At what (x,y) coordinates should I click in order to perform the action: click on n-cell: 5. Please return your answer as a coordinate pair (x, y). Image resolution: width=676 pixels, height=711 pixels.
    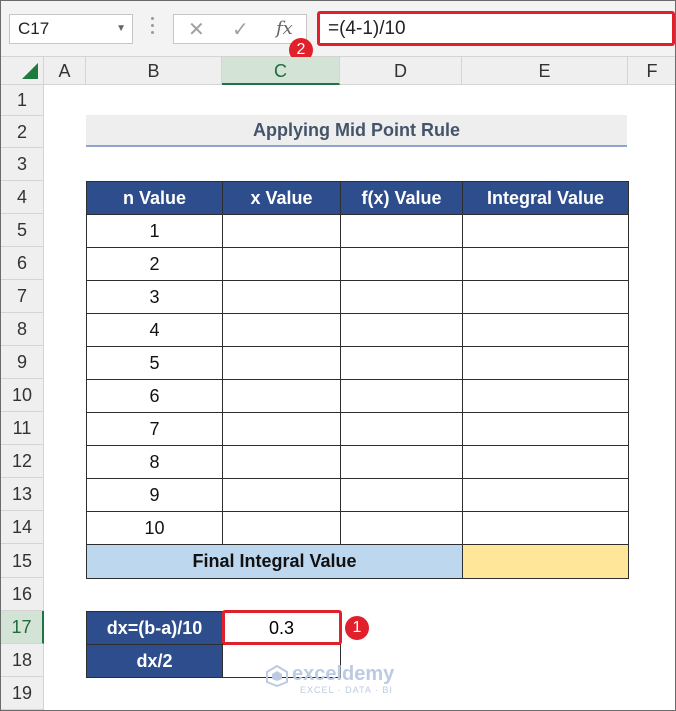
    Looking at the image, I should click on (154, 363).